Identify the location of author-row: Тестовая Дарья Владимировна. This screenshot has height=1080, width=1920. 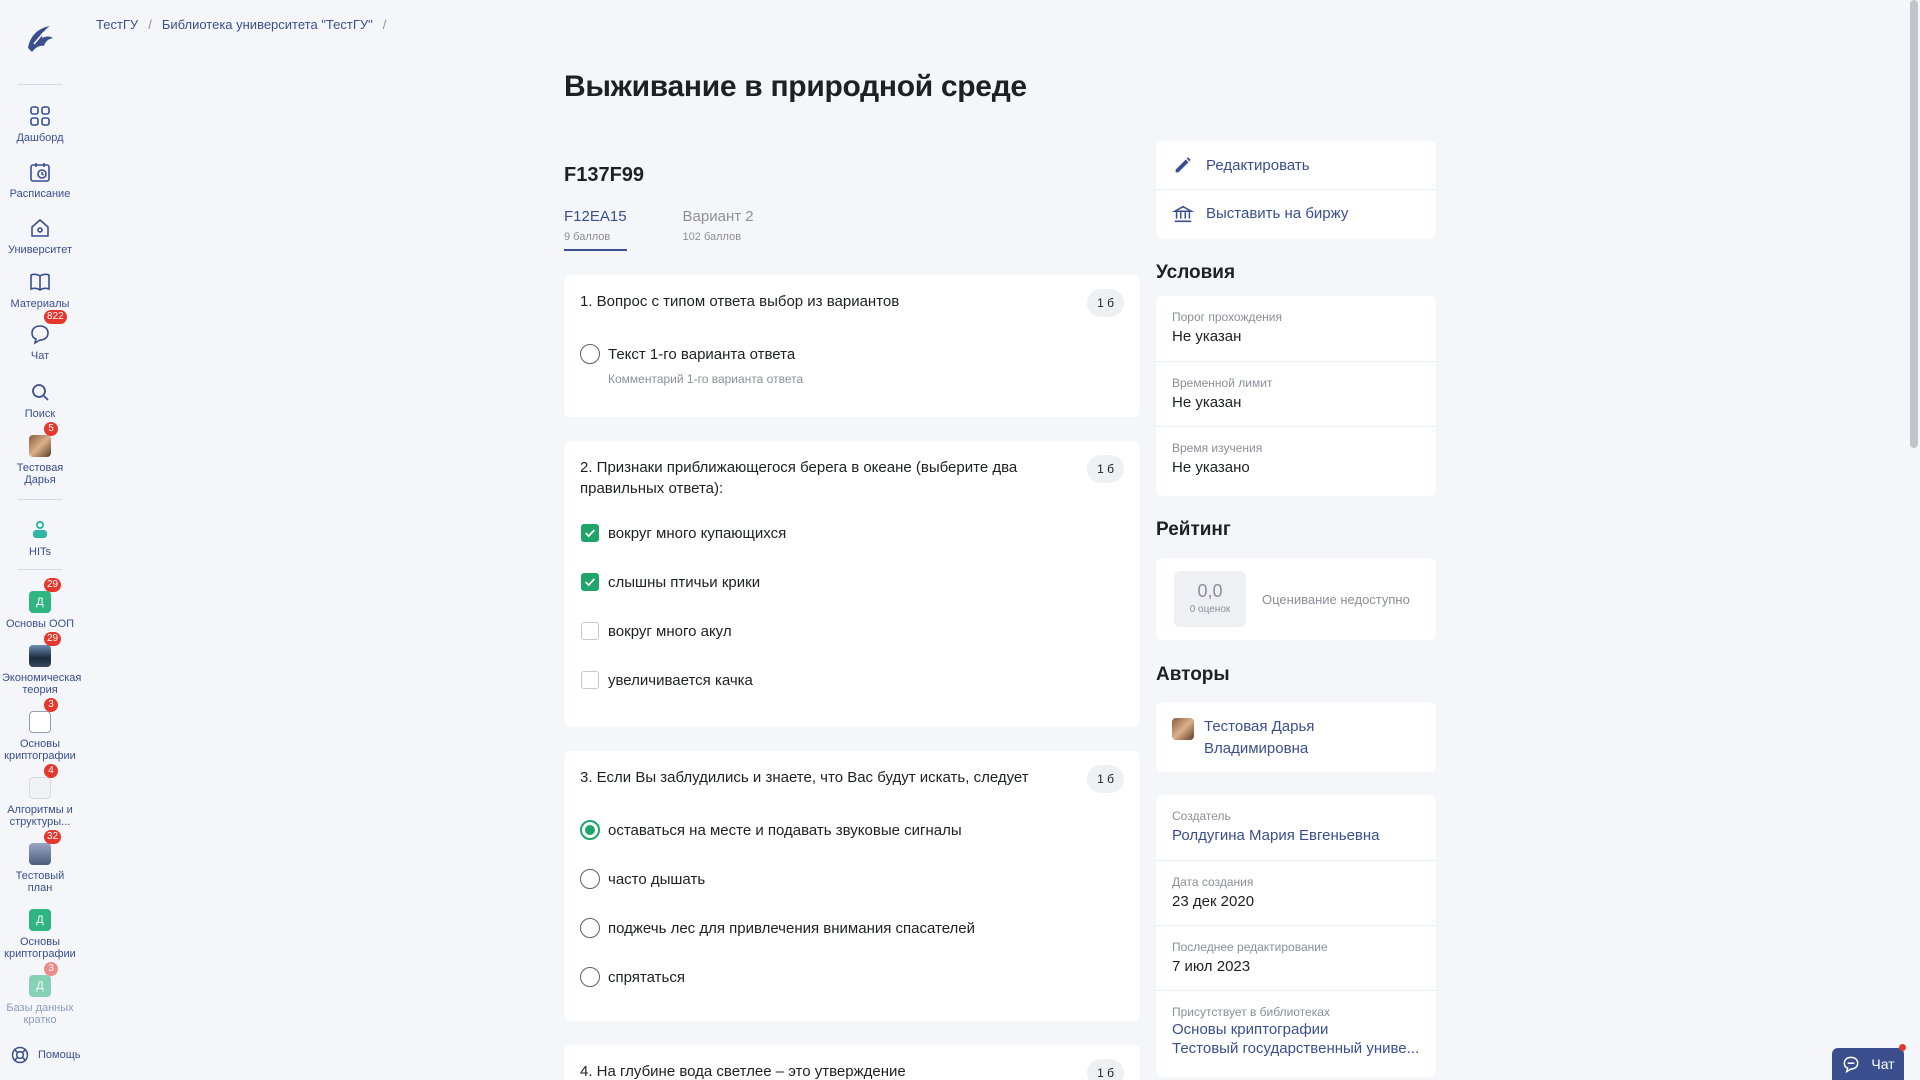
(1296, 737).